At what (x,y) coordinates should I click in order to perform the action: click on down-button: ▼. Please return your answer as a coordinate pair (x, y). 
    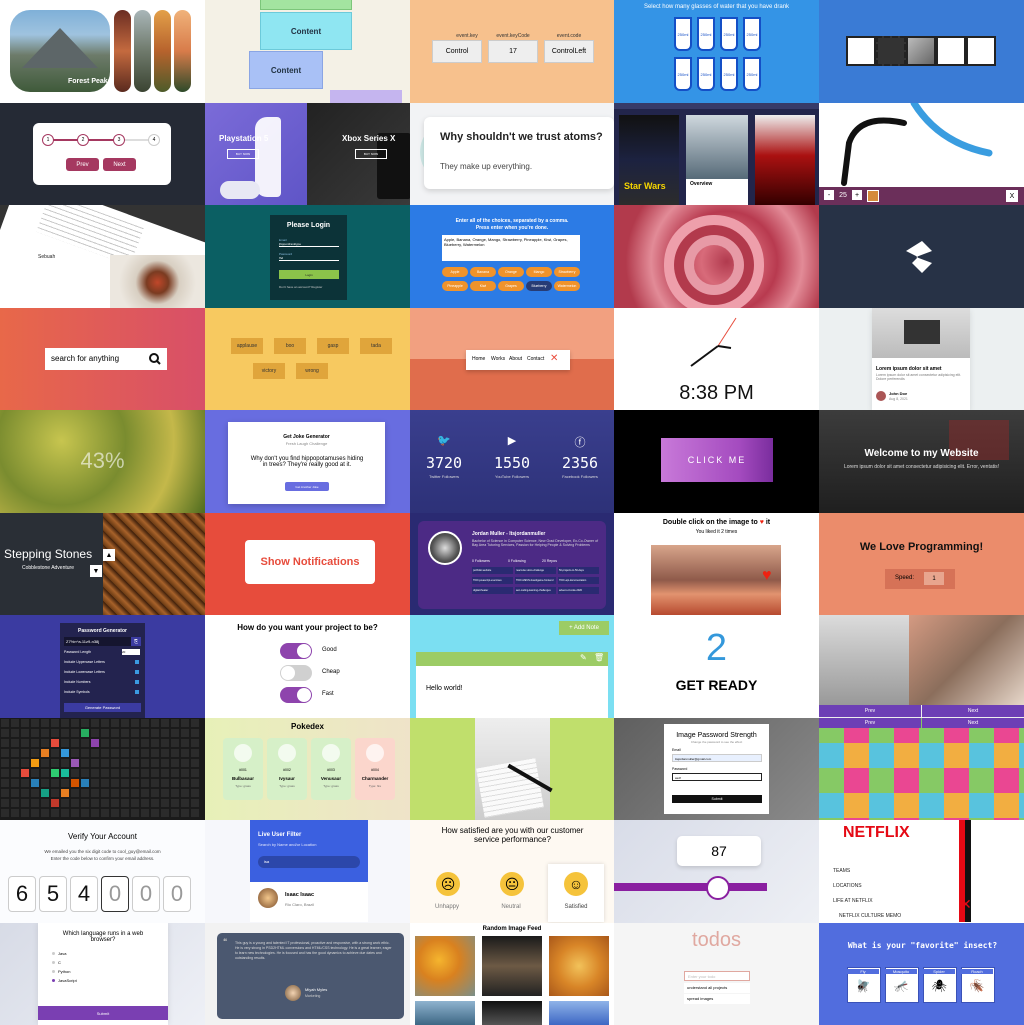
    Looking at the image, I should click on (96, 571).